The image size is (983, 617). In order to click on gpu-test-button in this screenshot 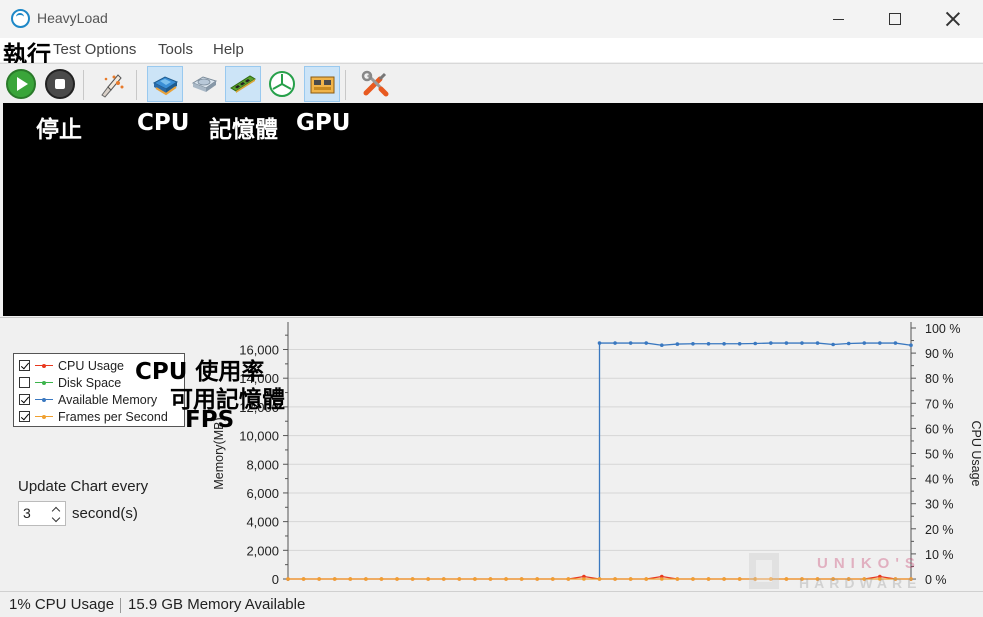, I will do `click(322, 84)`.